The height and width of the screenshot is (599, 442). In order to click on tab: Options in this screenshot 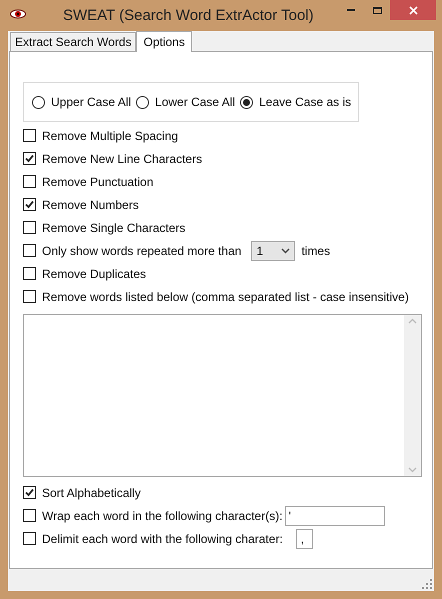, I will do `click(164, 41)`.